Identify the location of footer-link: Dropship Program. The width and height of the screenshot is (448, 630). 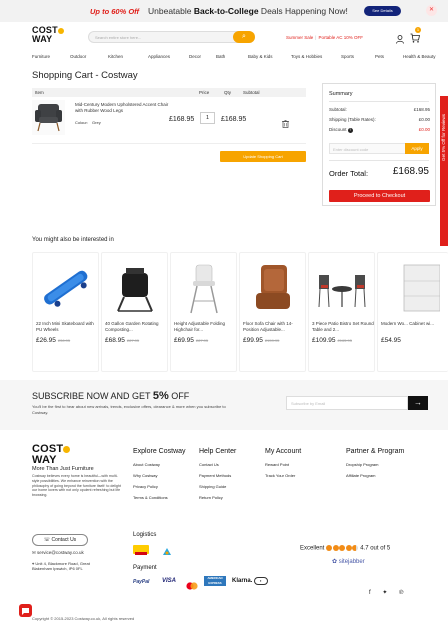
(375, 464).